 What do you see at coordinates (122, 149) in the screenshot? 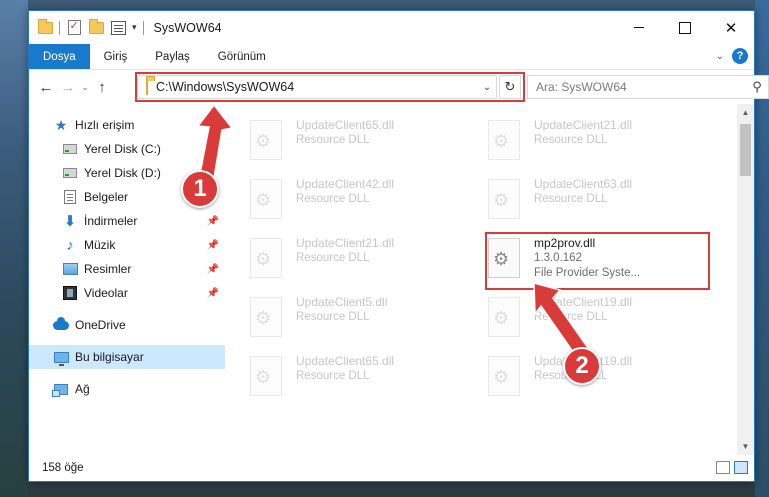
I see `sidebar-item-label: Yerel Disk (C:)` at bounding box center [122, 149].